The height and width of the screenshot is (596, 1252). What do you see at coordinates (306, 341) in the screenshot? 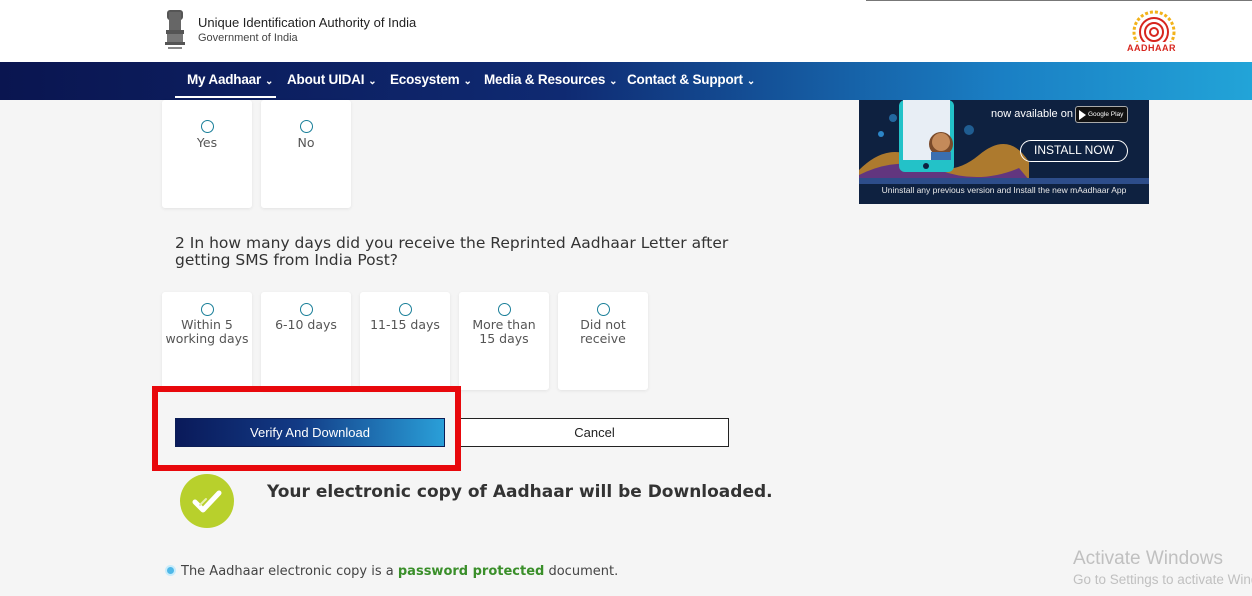
I see `option-6-10-days: 6-10 days` at bounding box center [306, 341].